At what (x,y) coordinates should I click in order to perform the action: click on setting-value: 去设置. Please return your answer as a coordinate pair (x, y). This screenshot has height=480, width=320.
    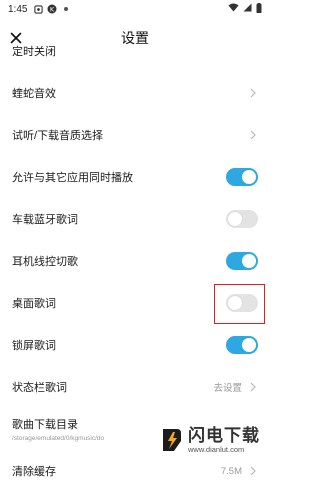
    Looking at the image, I should click on (227, 388).